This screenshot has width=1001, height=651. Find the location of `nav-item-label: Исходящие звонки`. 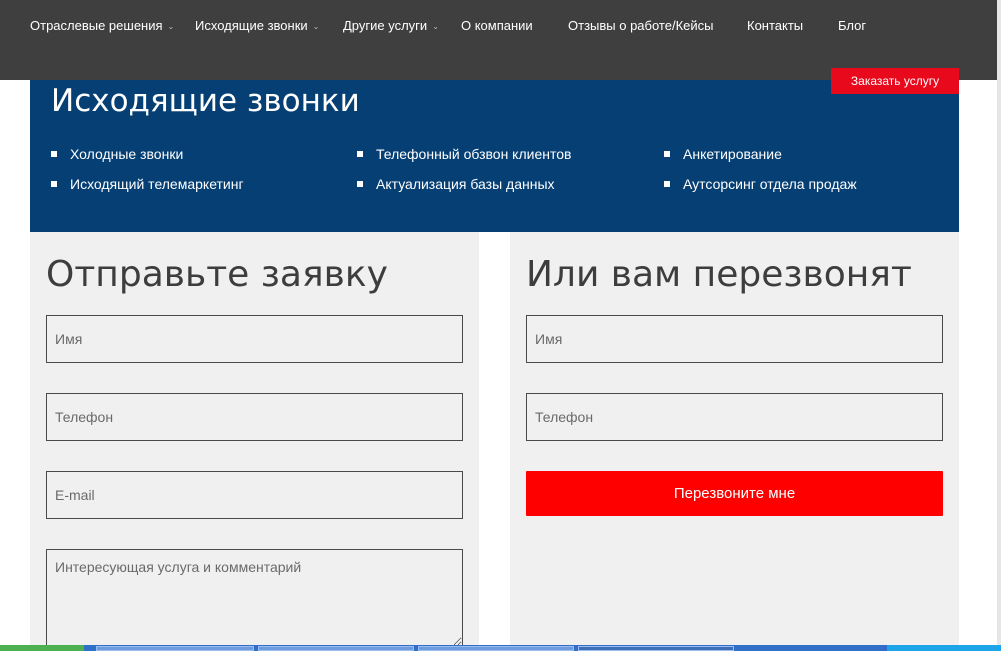

nav-item-label: Исходящие звонки is located at coordinates (251, 25).